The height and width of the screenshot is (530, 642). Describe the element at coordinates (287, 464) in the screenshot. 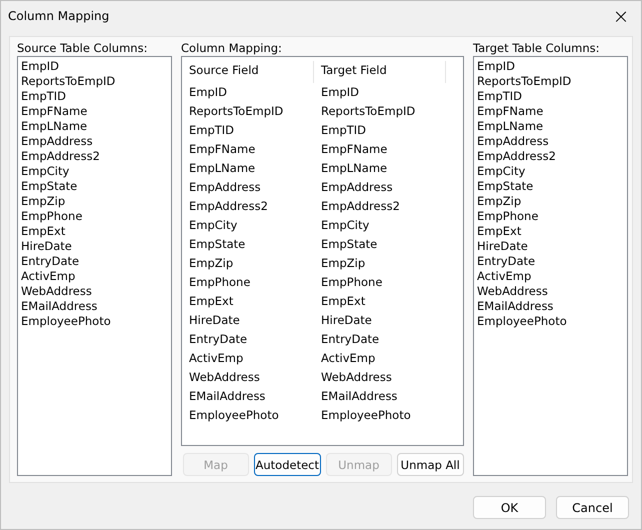

I see `action-button: Autodetect` at that location.